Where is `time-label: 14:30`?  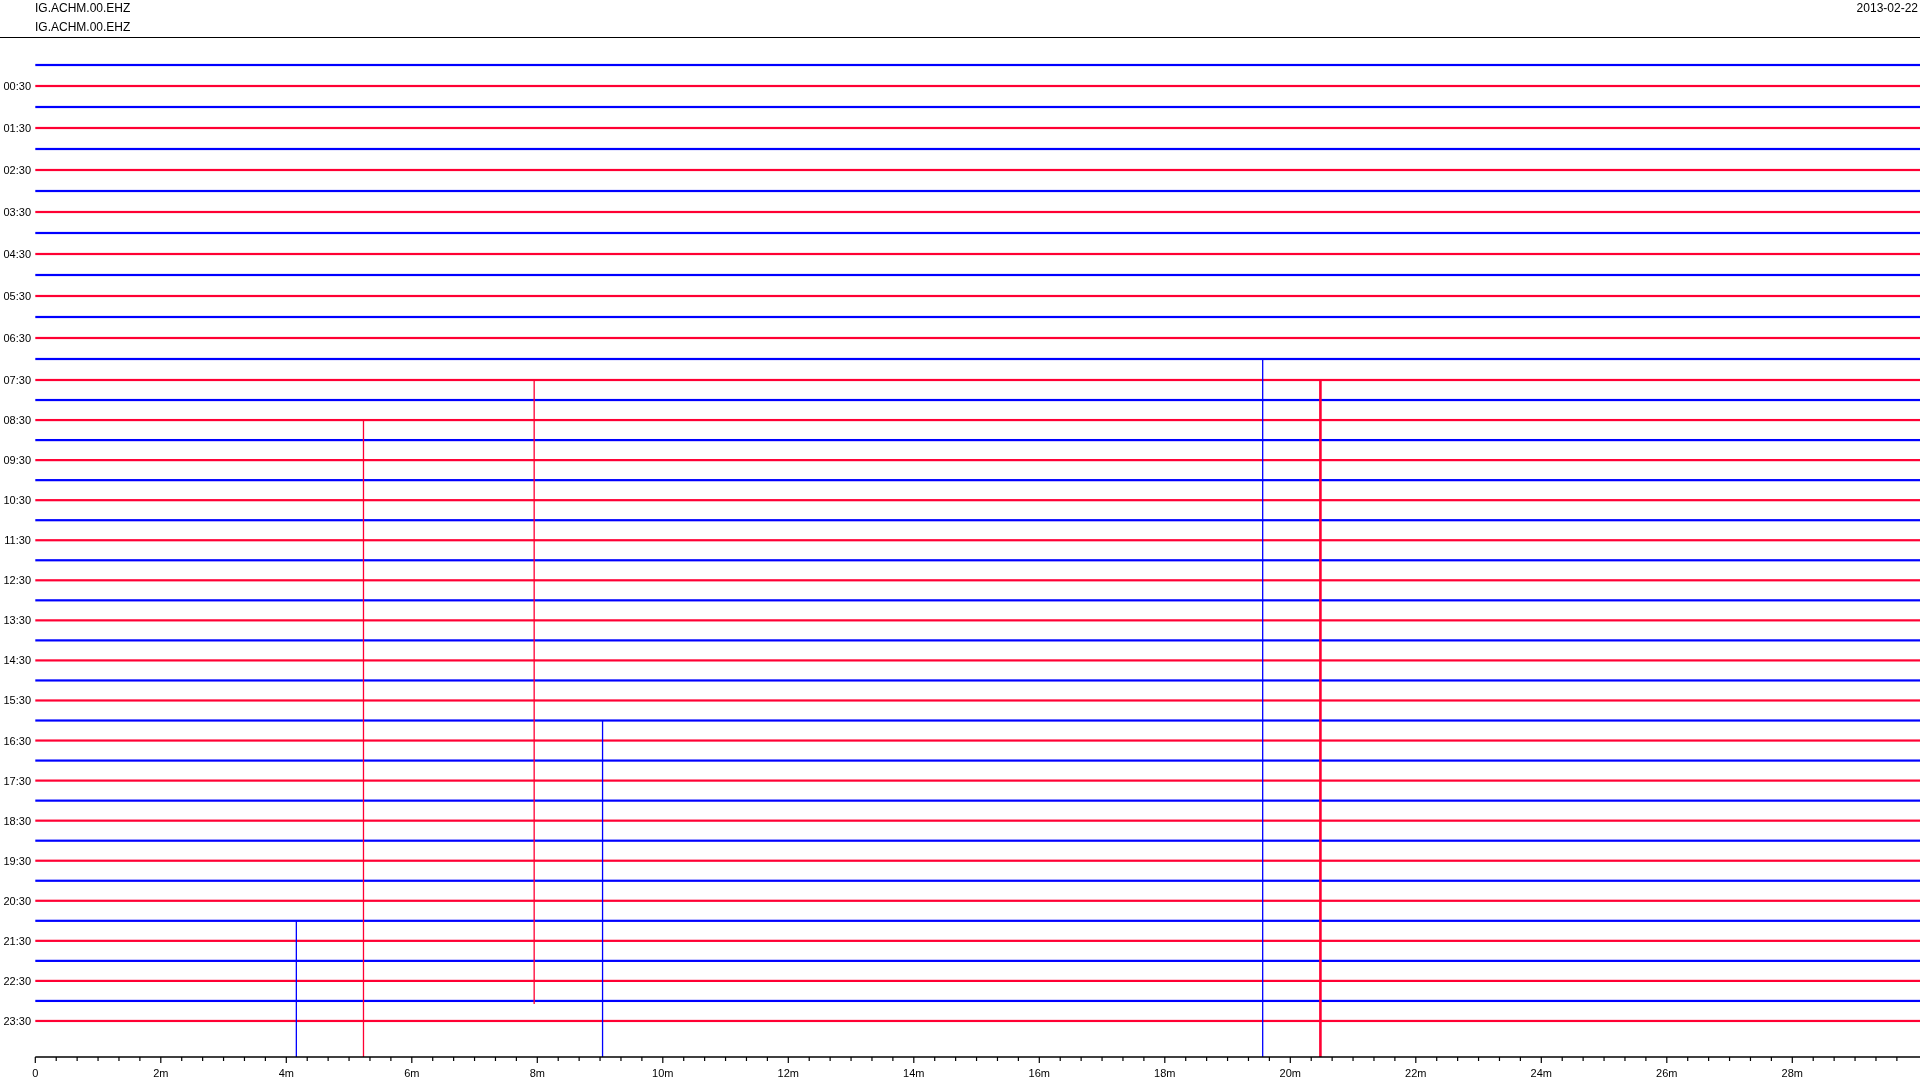
time-label: 14:30 is located at coordinates (17, 660).